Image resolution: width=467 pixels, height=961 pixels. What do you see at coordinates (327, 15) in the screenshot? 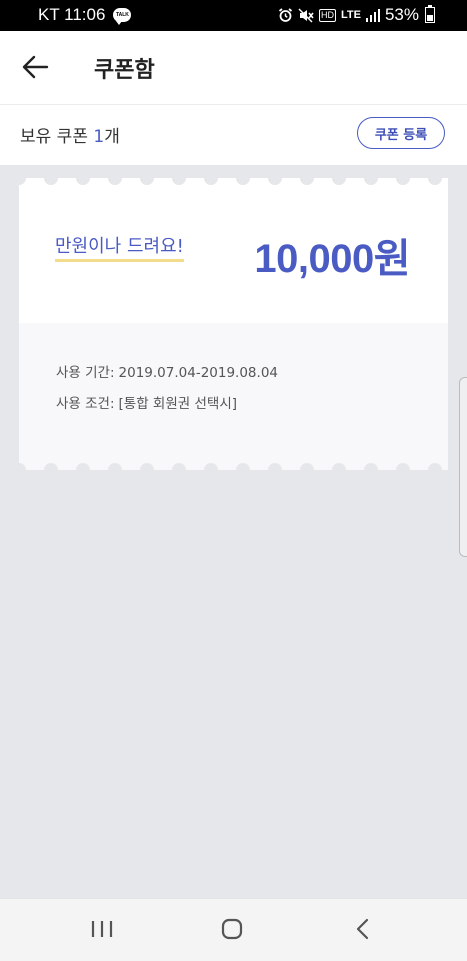
I see `hd-icon: HD` at bounding box center [327, 15].